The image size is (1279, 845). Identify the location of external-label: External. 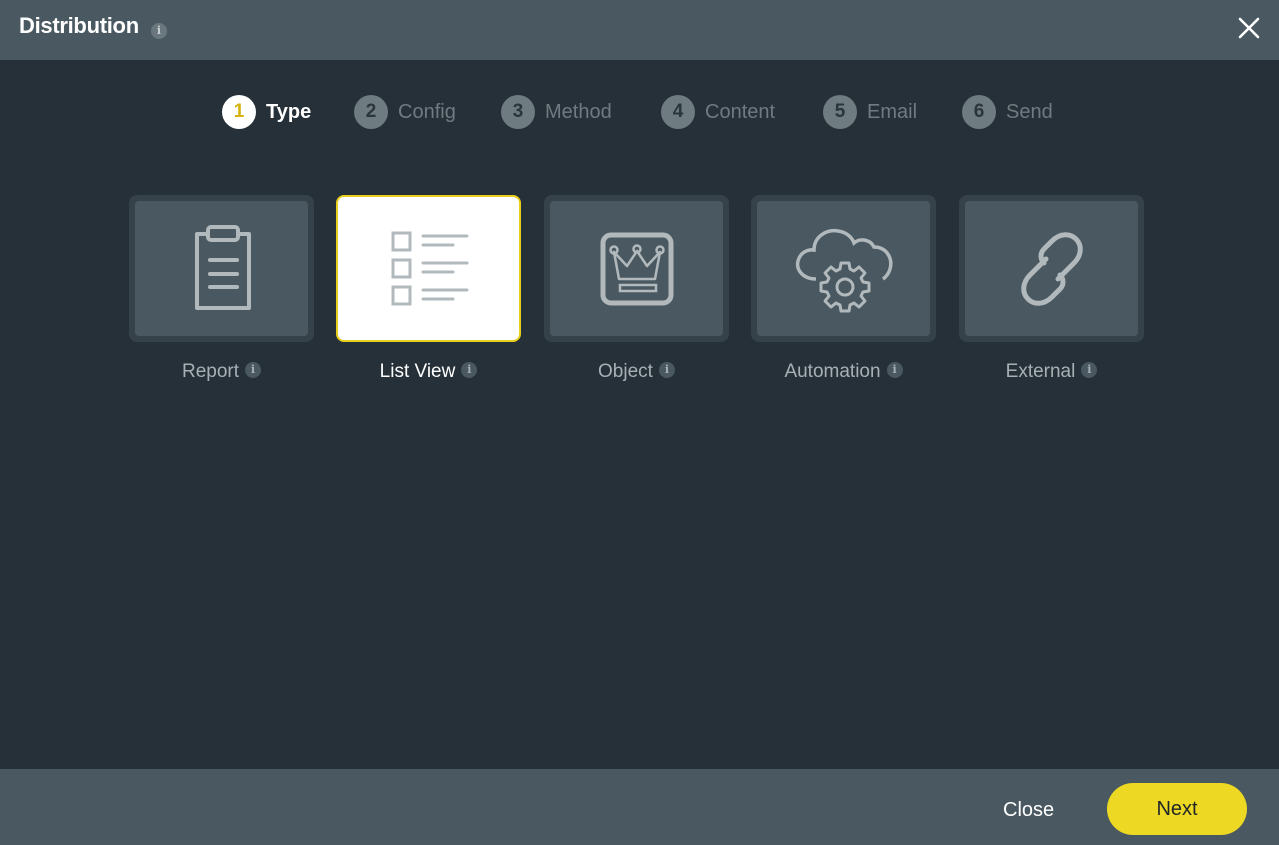
(1040, 371).